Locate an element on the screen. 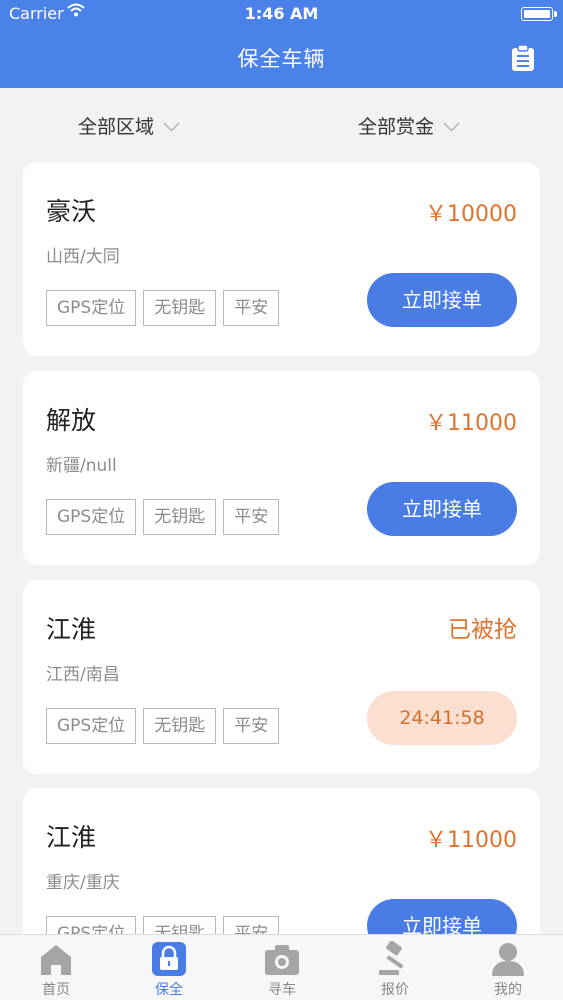  vehicle-region: 山西/大同 is located at coordinates (83, 257).